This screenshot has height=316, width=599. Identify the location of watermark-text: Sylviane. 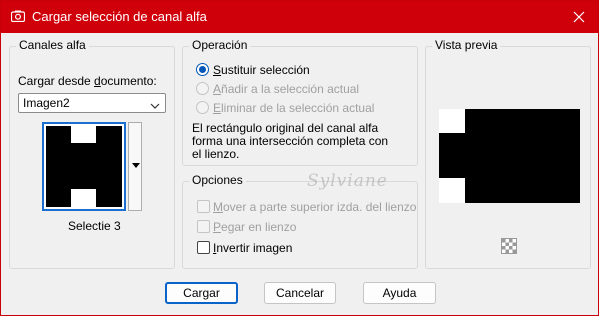
(347, 181).